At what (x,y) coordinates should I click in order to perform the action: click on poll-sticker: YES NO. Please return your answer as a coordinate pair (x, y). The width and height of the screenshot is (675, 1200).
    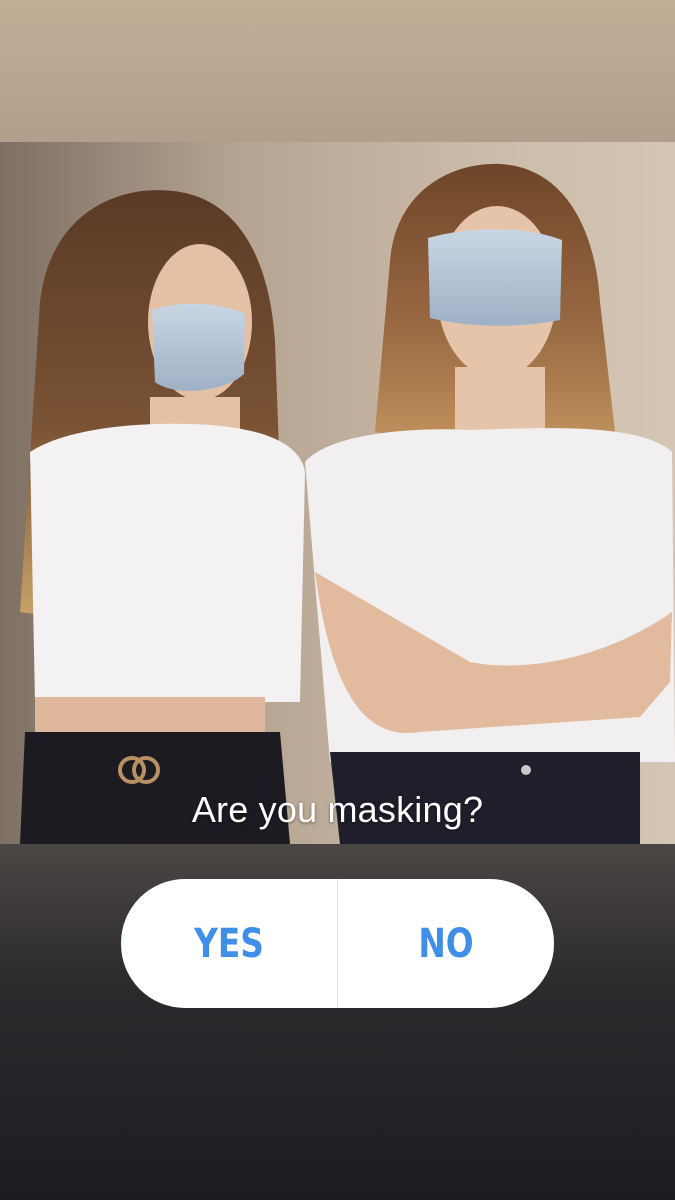
    Looking at the image, I should click on (337, 943).